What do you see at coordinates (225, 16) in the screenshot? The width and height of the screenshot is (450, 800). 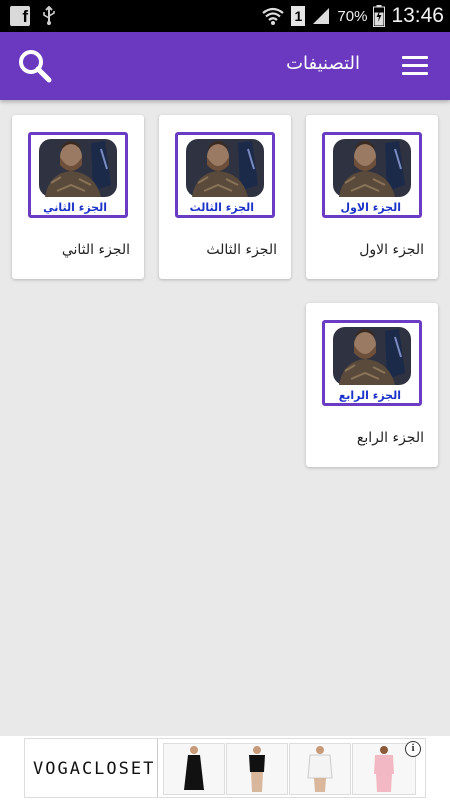 I see `status-bar: f 1 70% 13:46` at bounding box center [225, 16].